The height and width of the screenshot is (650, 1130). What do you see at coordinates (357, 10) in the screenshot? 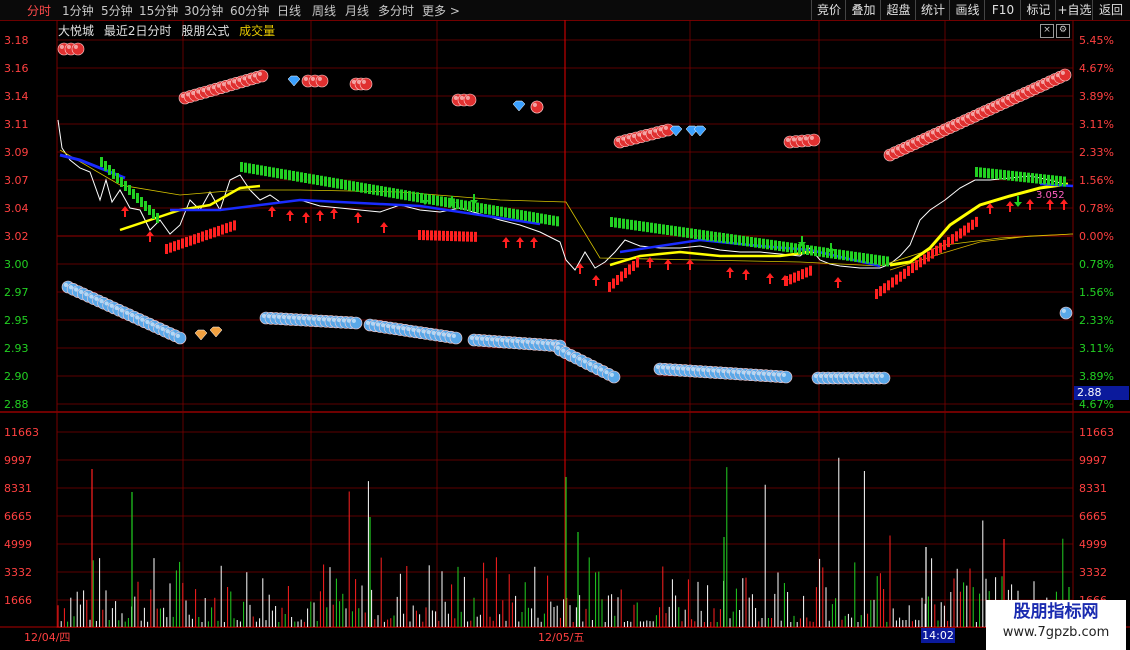
I see `period-tab-8: 月线` at bounding box center [357, 10].